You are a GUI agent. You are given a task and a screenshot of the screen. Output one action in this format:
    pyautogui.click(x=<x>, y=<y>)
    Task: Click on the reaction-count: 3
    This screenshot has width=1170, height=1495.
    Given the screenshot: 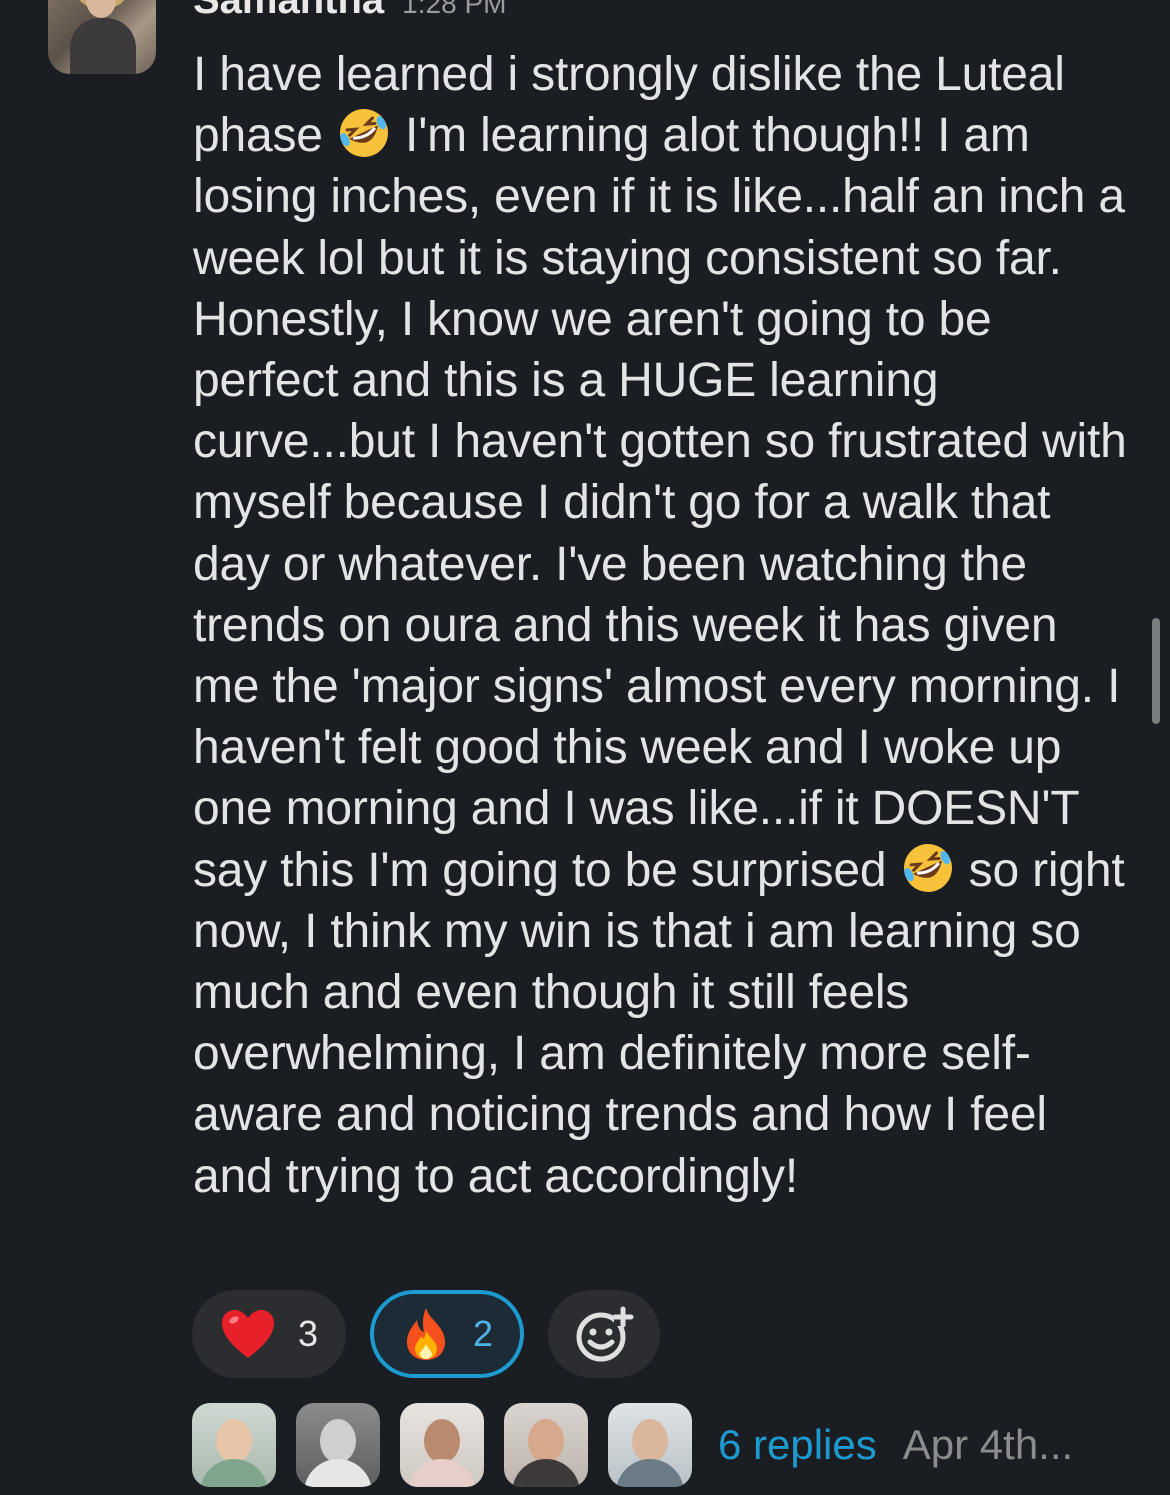 What is the action you would take?
    pyautogui.click(x=308, y=1333)
    